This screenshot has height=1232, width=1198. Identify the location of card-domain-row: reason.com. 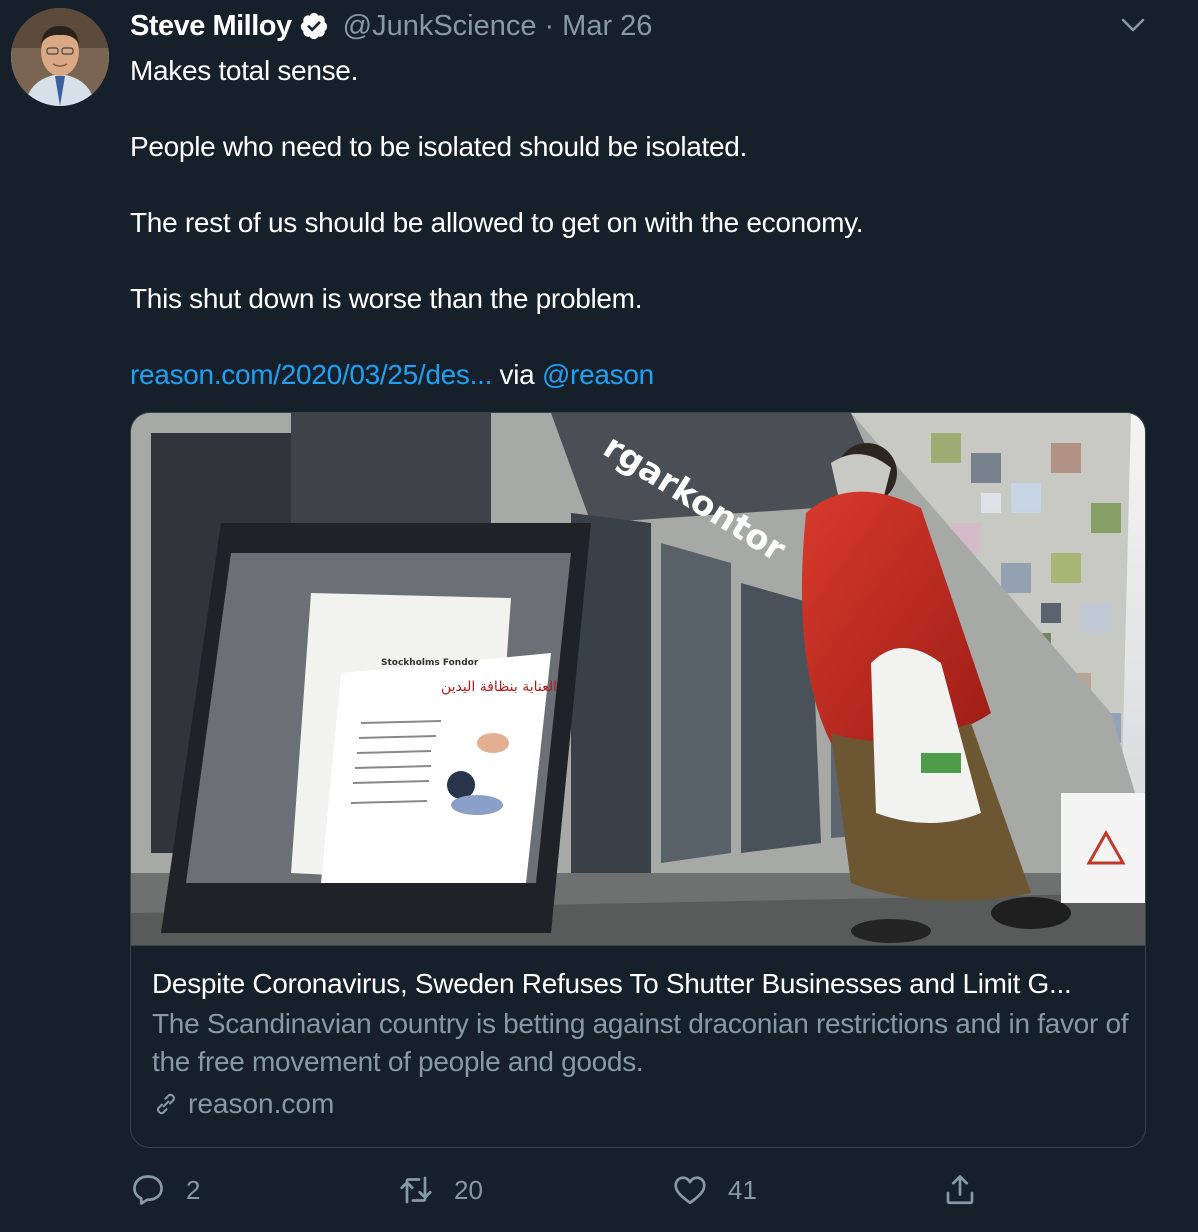
(642, 1104).